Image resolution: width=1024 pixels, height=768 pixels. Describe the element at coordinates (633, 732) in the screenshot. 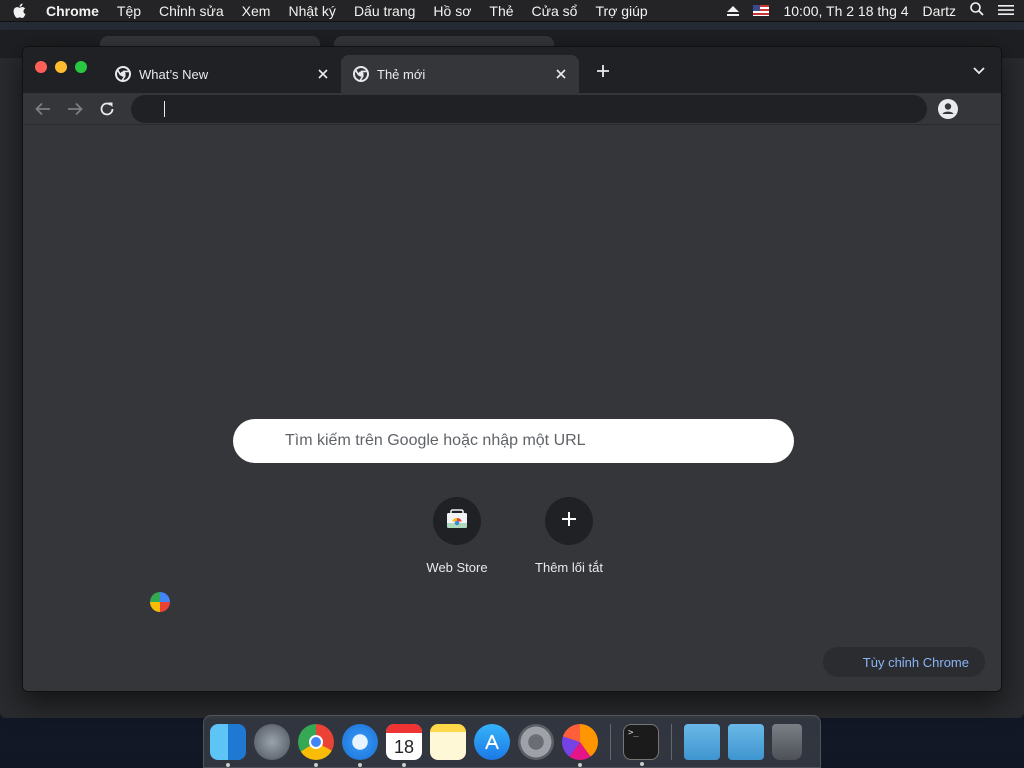

I see `terminal-prompt-glyph: >_` at that location.